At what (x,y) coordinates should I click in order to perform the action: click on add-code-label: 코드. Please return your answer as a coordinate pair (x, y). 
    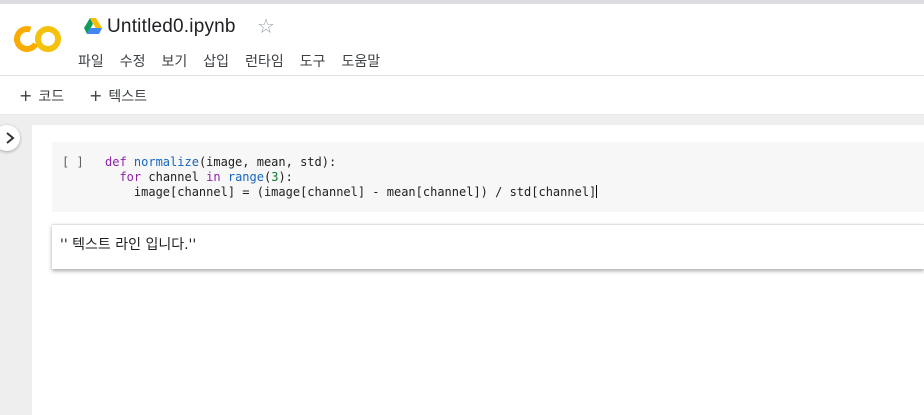
    Looking at the image, I should click on (51, 97).